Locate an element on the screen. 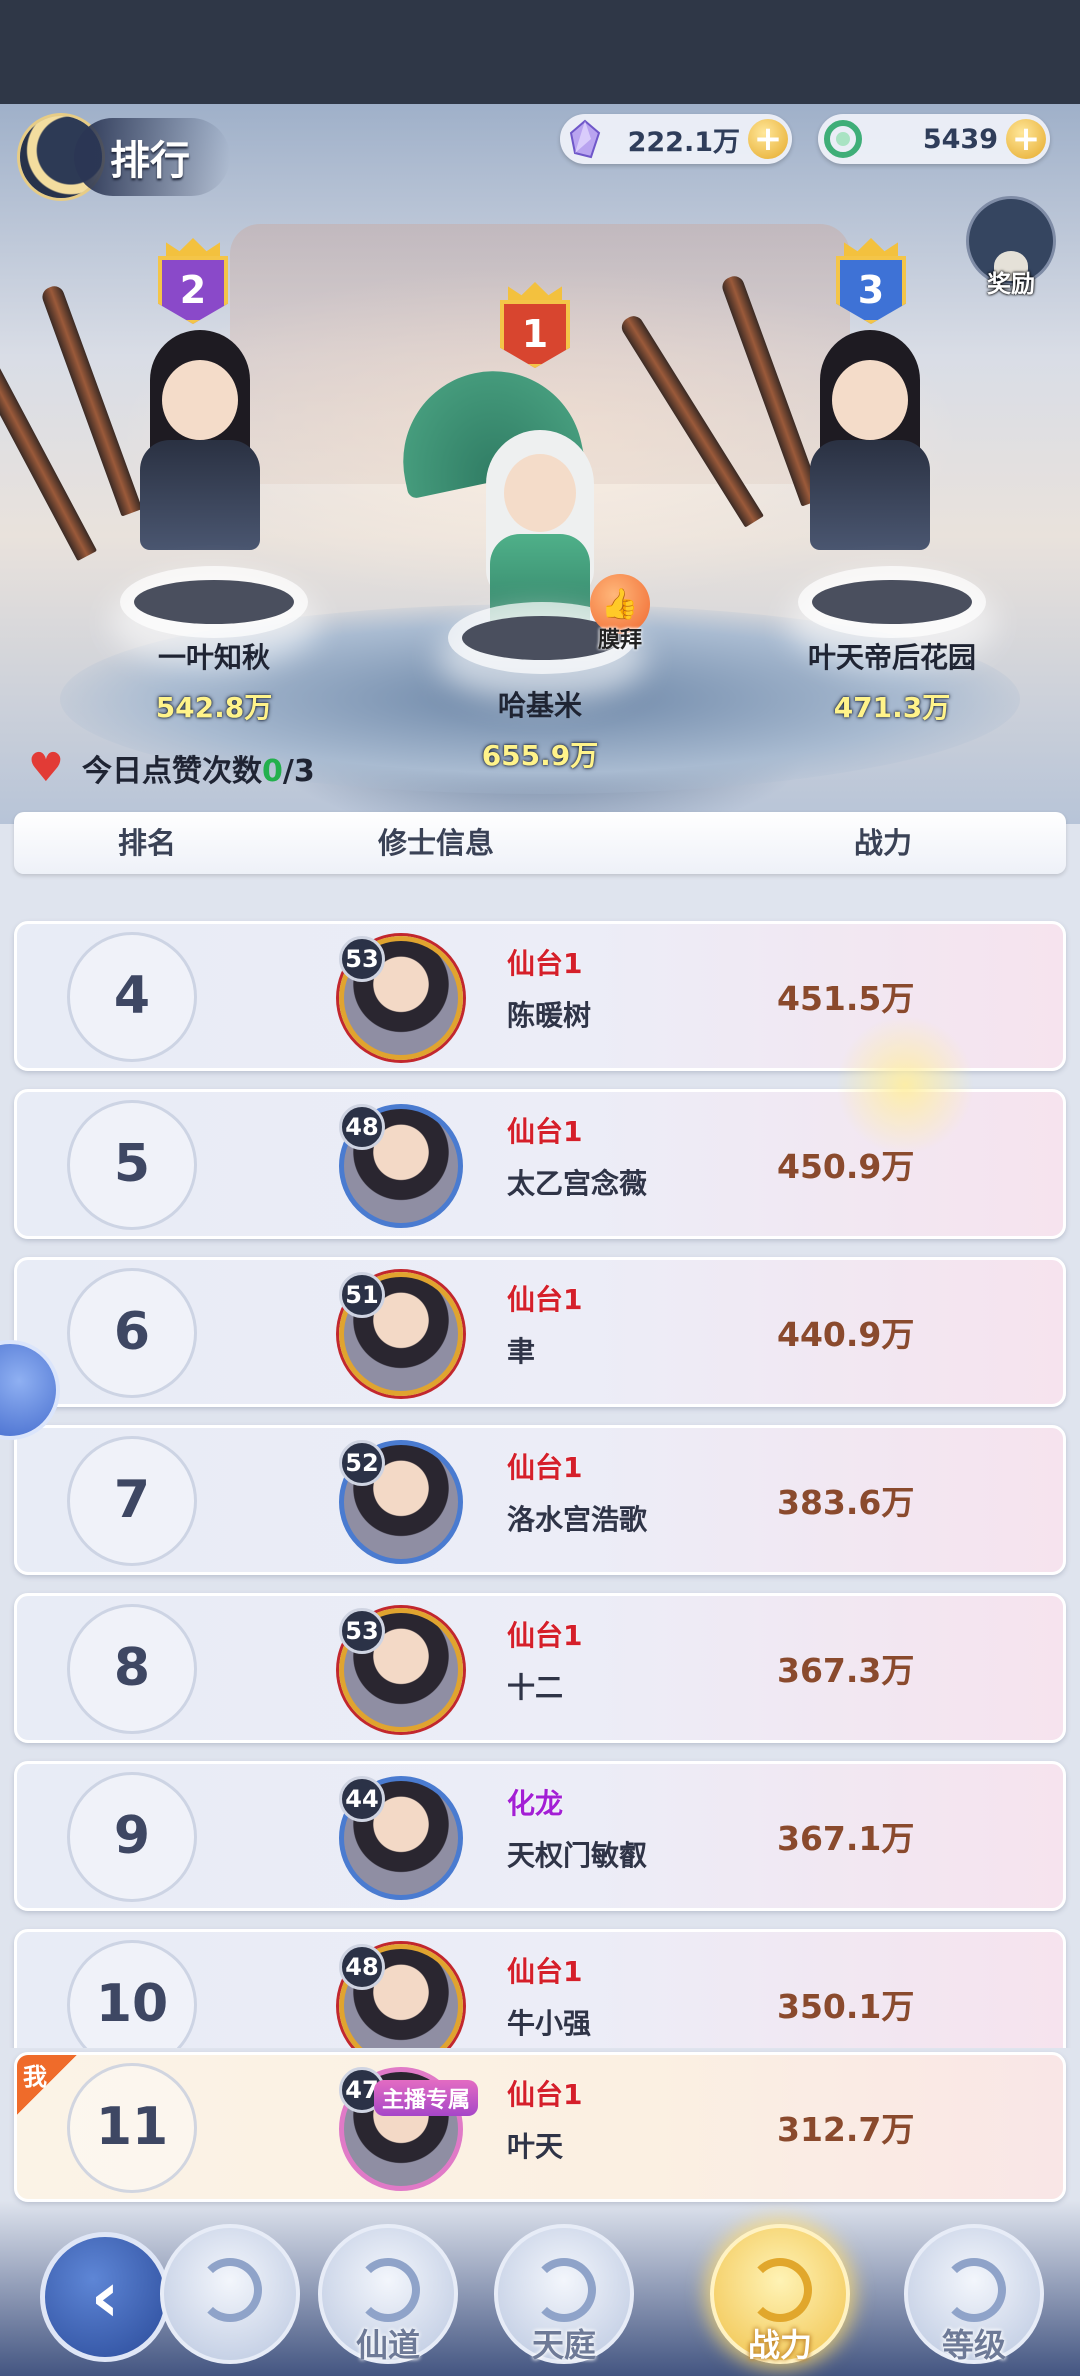 Image resolution: width=1080 pixels, height=2376 pixels. rank-number: 7 is located at coordinates (132, 1500).